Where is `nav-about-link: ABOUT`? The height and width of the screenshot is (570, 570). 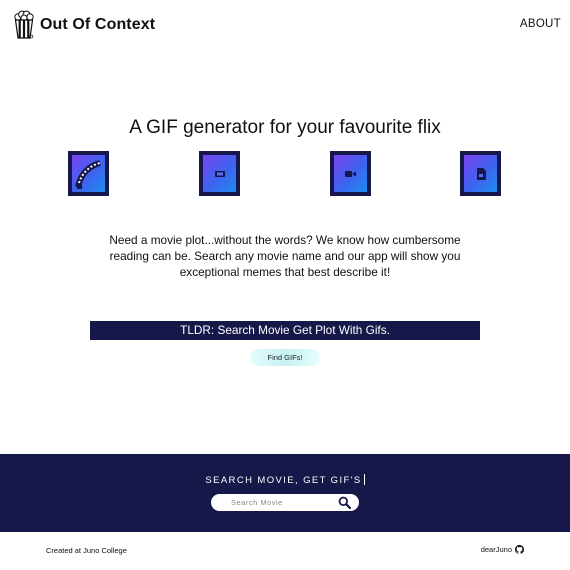 nav-about-link: ABOUT is located at coordinates (540, 24).